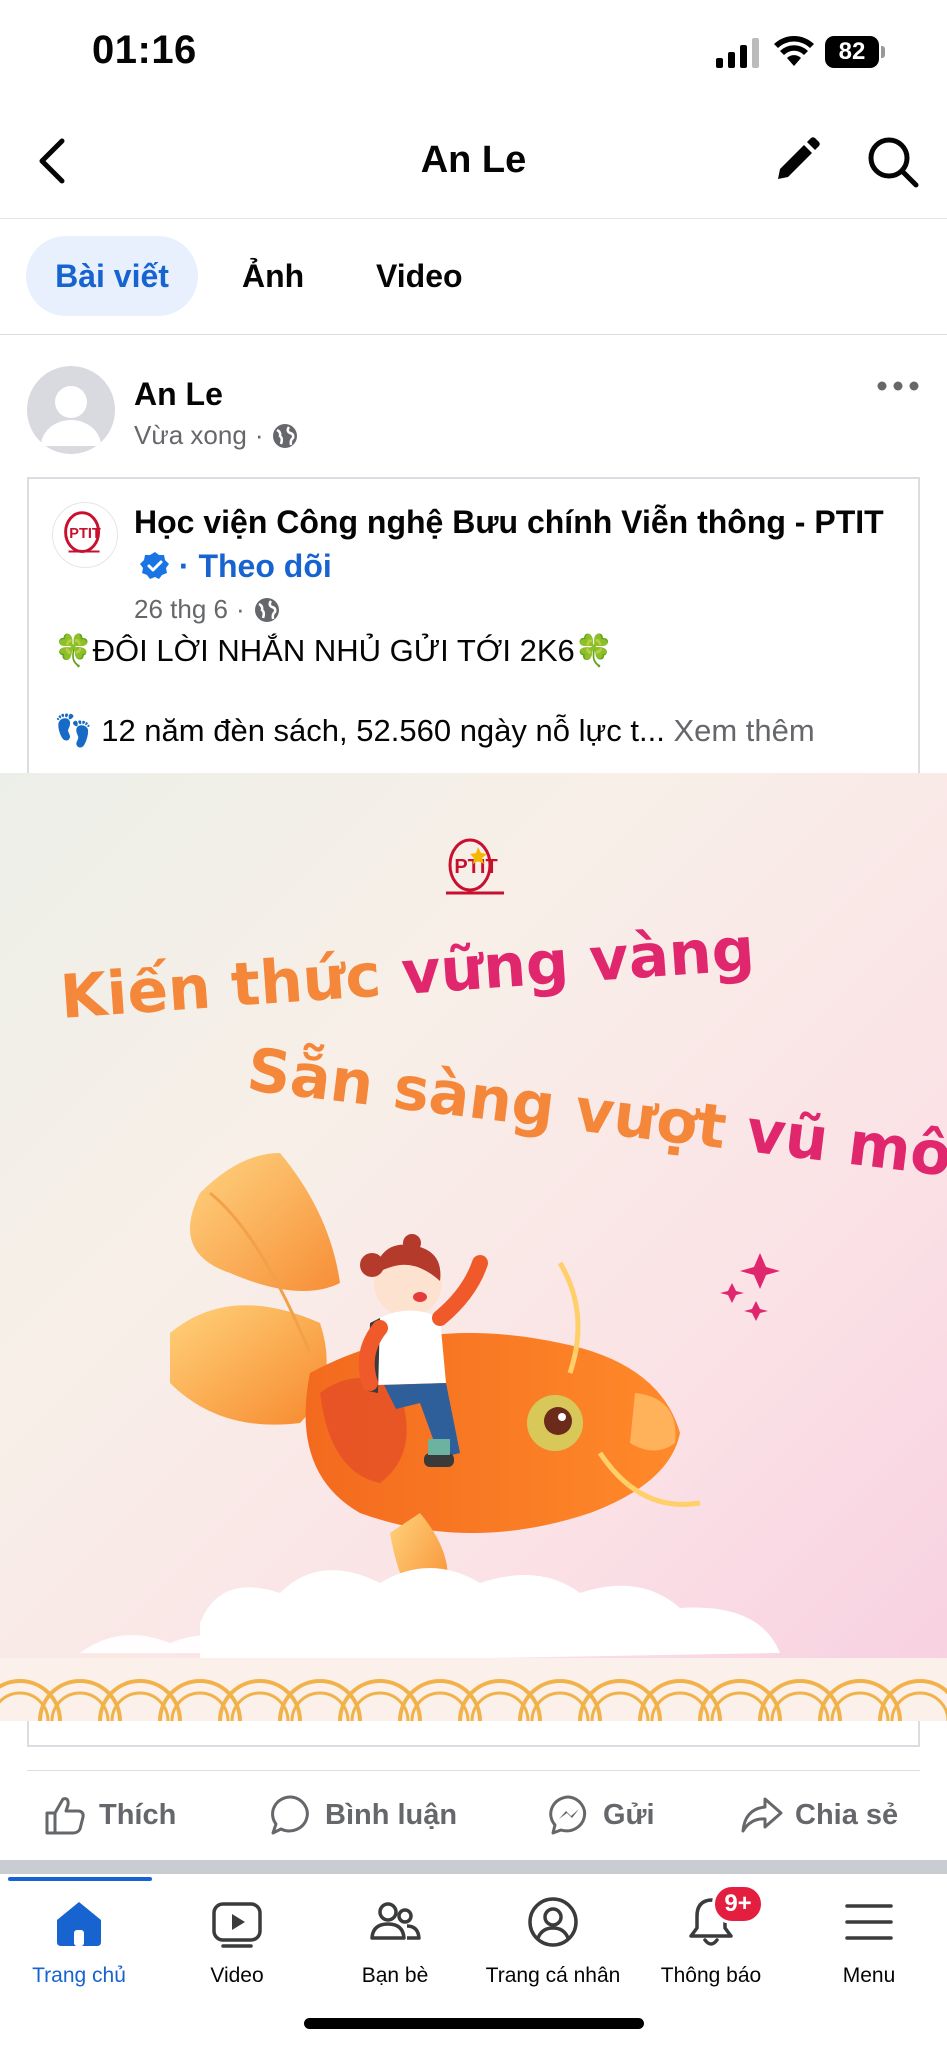 The height and width of the screenshot is (2048, 947). Describe the element at coordinates (190, 435) in the screenshot. I see `post-time: Vừa xong` at that location.